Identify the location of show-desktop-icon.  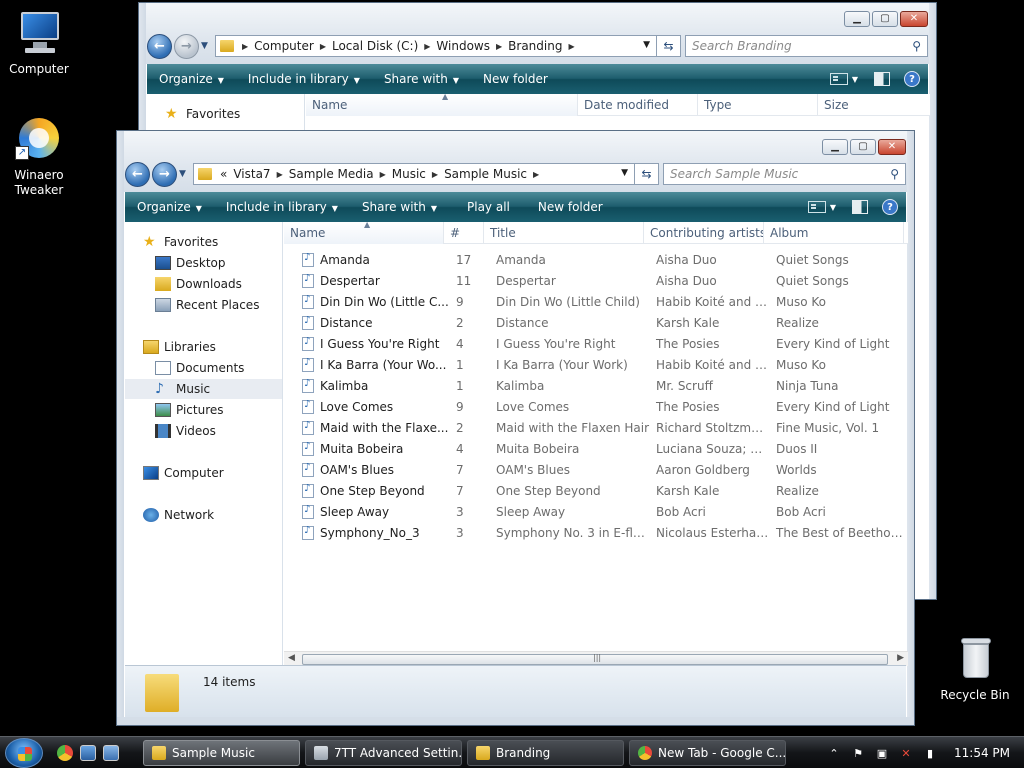
(88, 753).